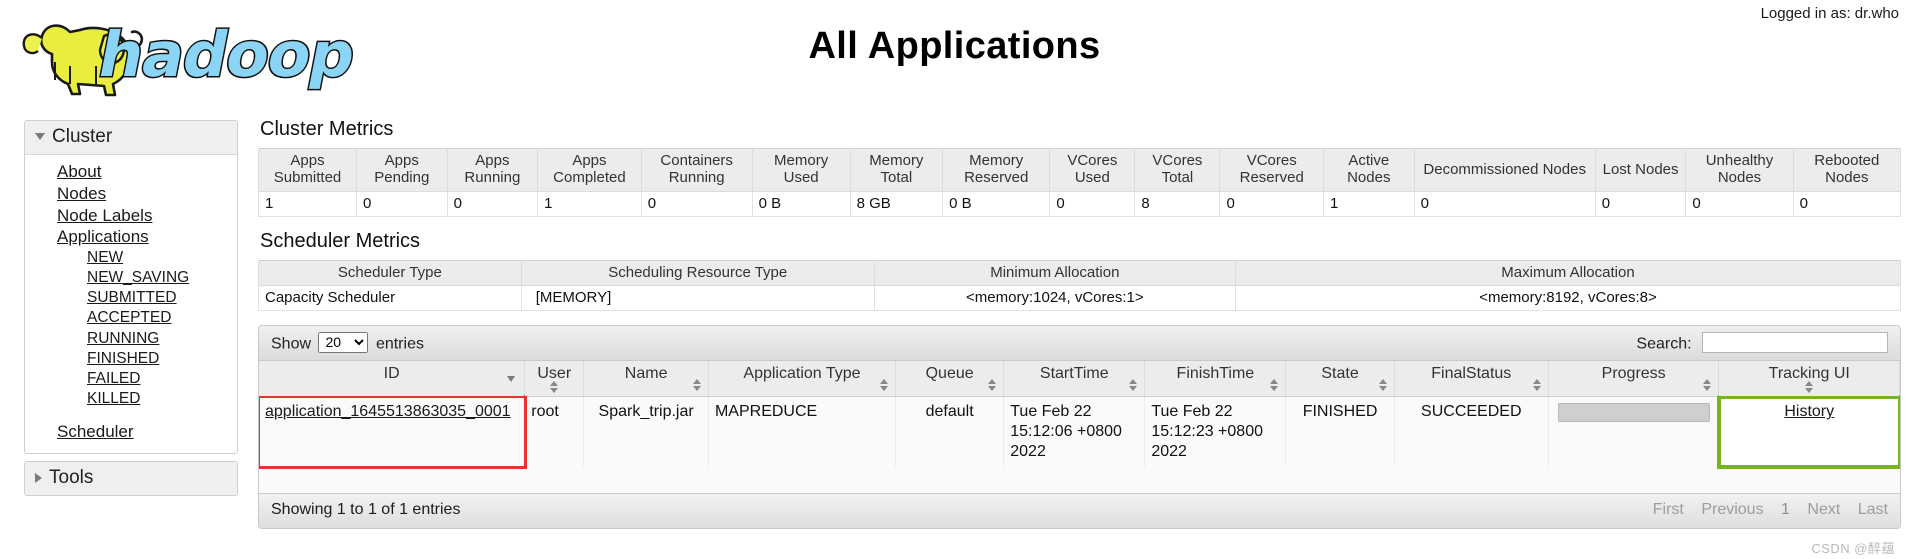 Image resolution: width=1909 pixels, height=559 pixels. Describe the element at coordinates (950, 432) in the screenshot. I see `cell-queue: default` at that location.